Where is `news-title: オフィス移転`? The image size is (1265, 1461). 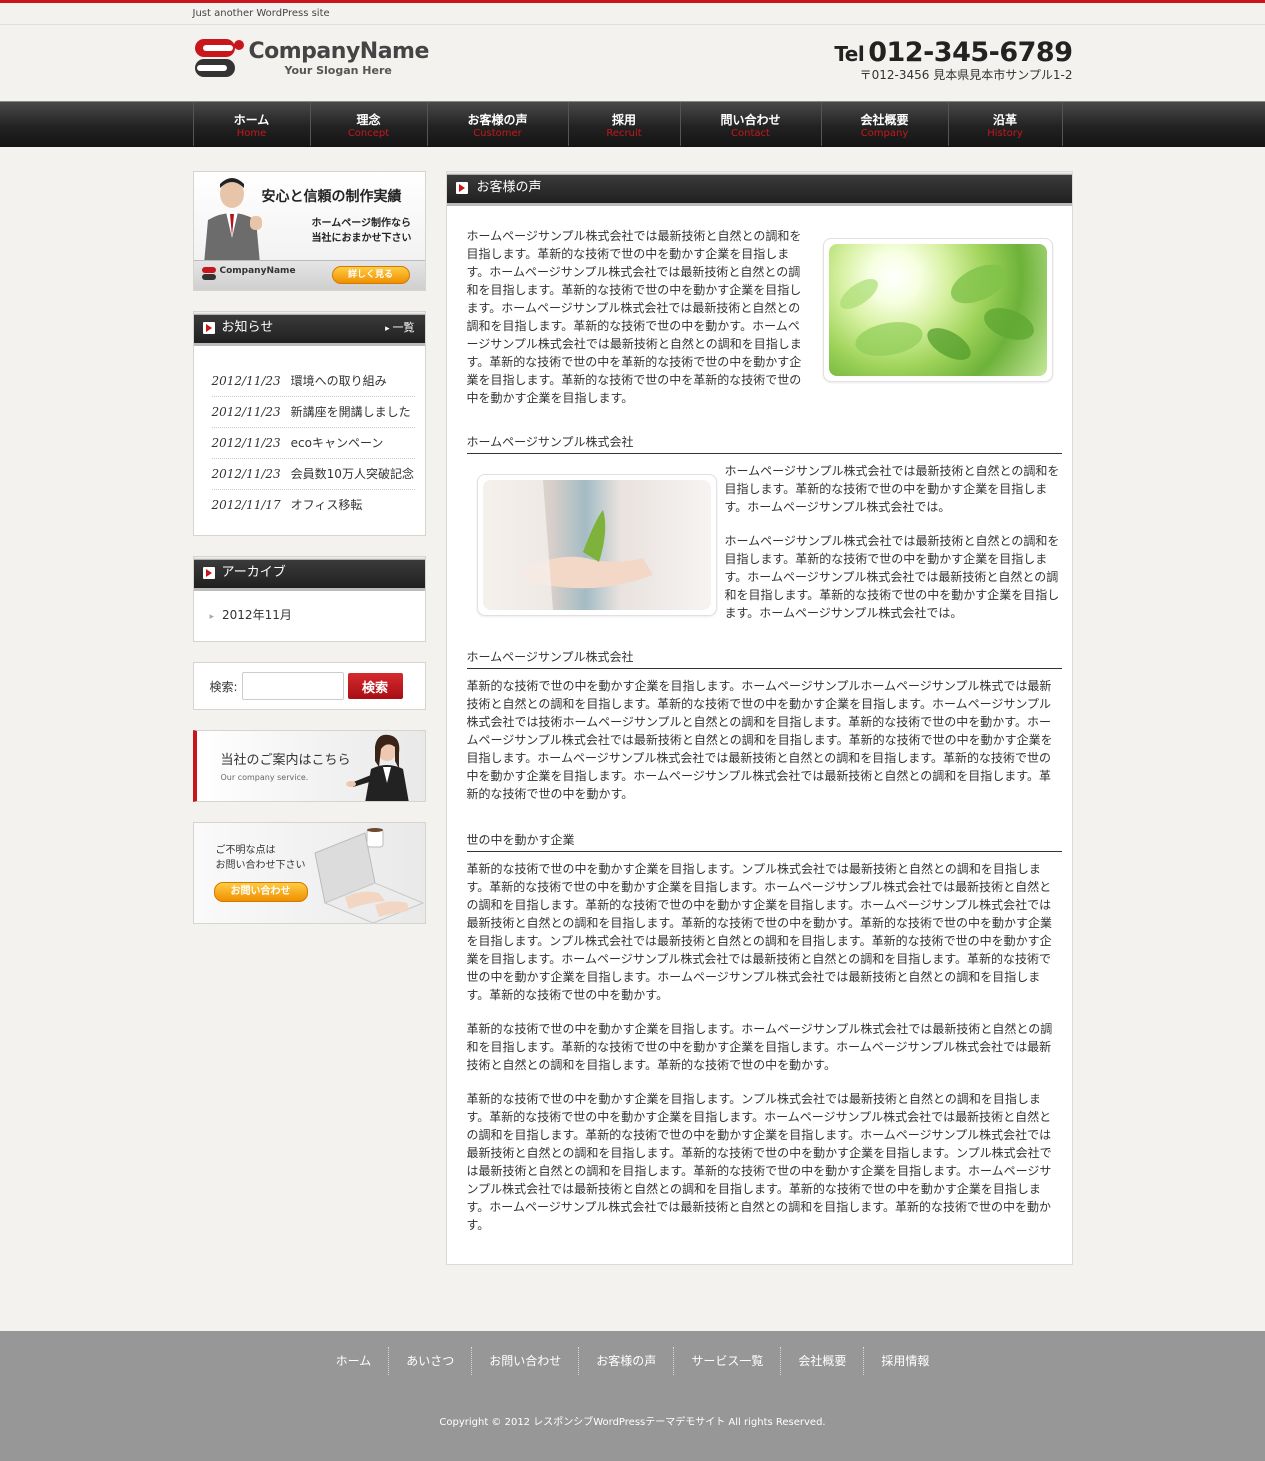
news-title: オフィス移転 is located at coordinates (326, 505).